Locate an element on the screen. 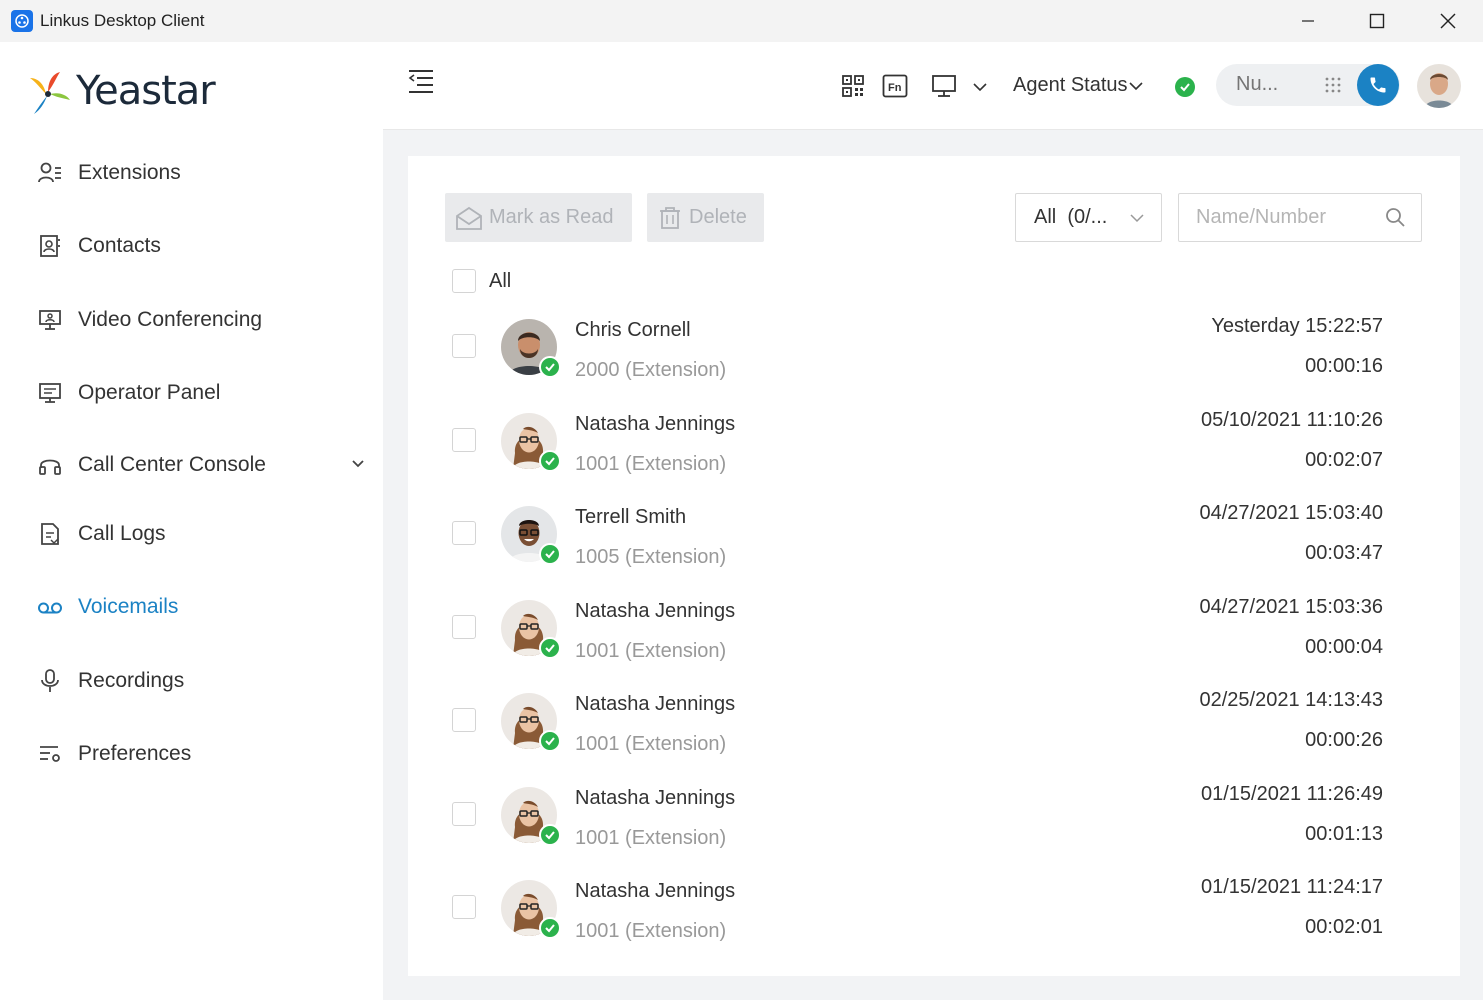 This screenshot has height=1000, width=1483. sidebar-item-label: Operator Panel is located at coordinates (149, 392).